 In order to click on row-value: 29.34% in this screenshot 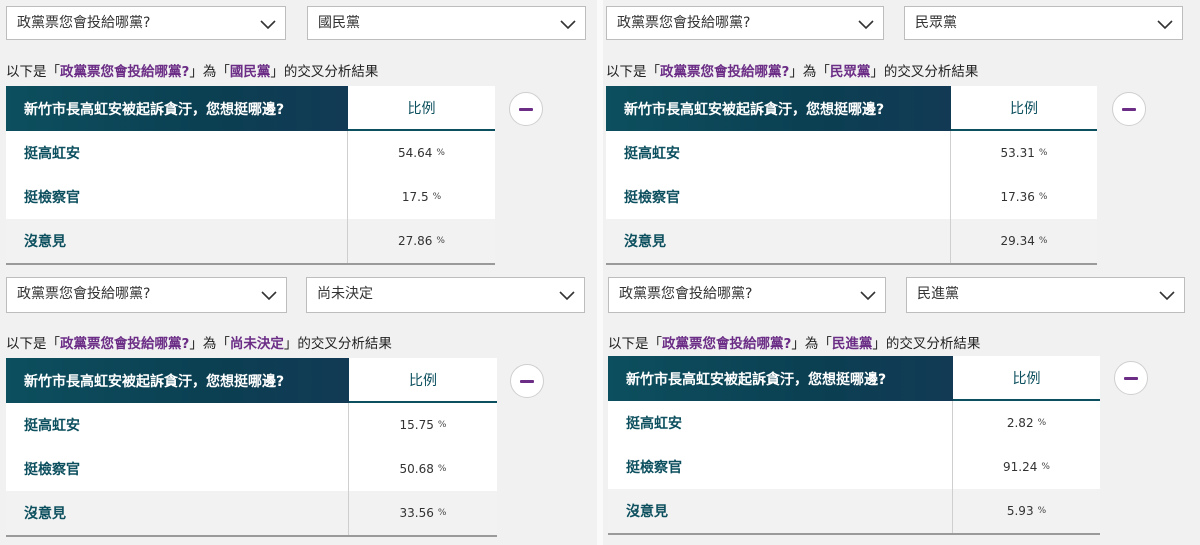, I will do `click(1024, 241)`.